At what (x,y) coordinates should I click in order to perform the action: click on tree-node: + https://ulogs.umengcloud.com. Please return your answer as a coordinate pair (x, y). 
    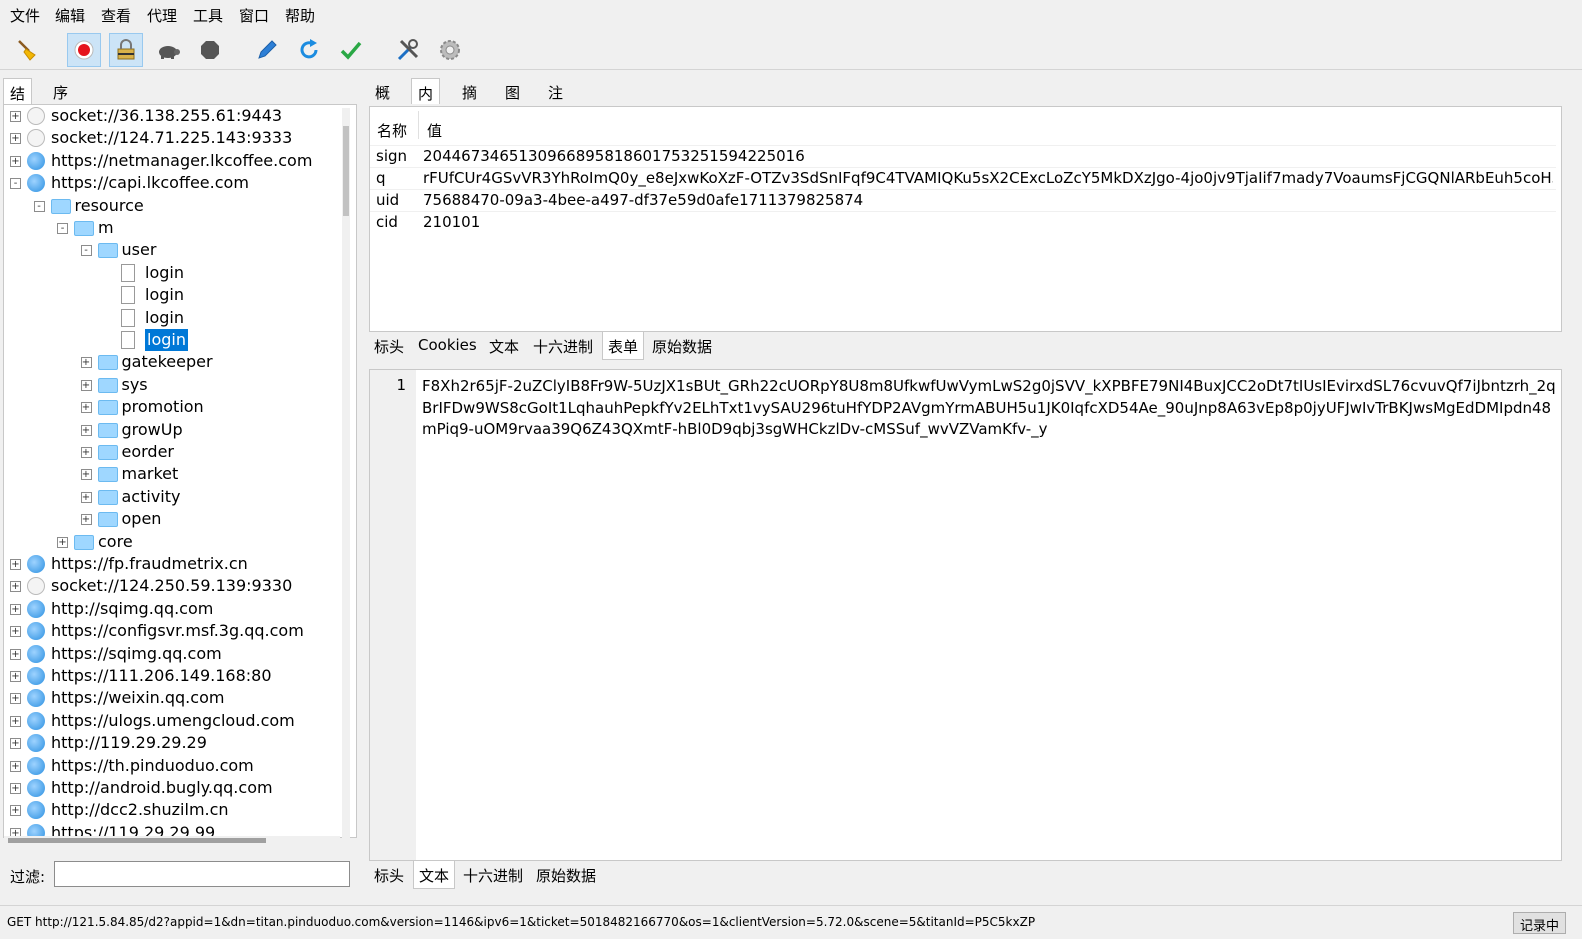
    Looking at the image, I should click on (174, 721).